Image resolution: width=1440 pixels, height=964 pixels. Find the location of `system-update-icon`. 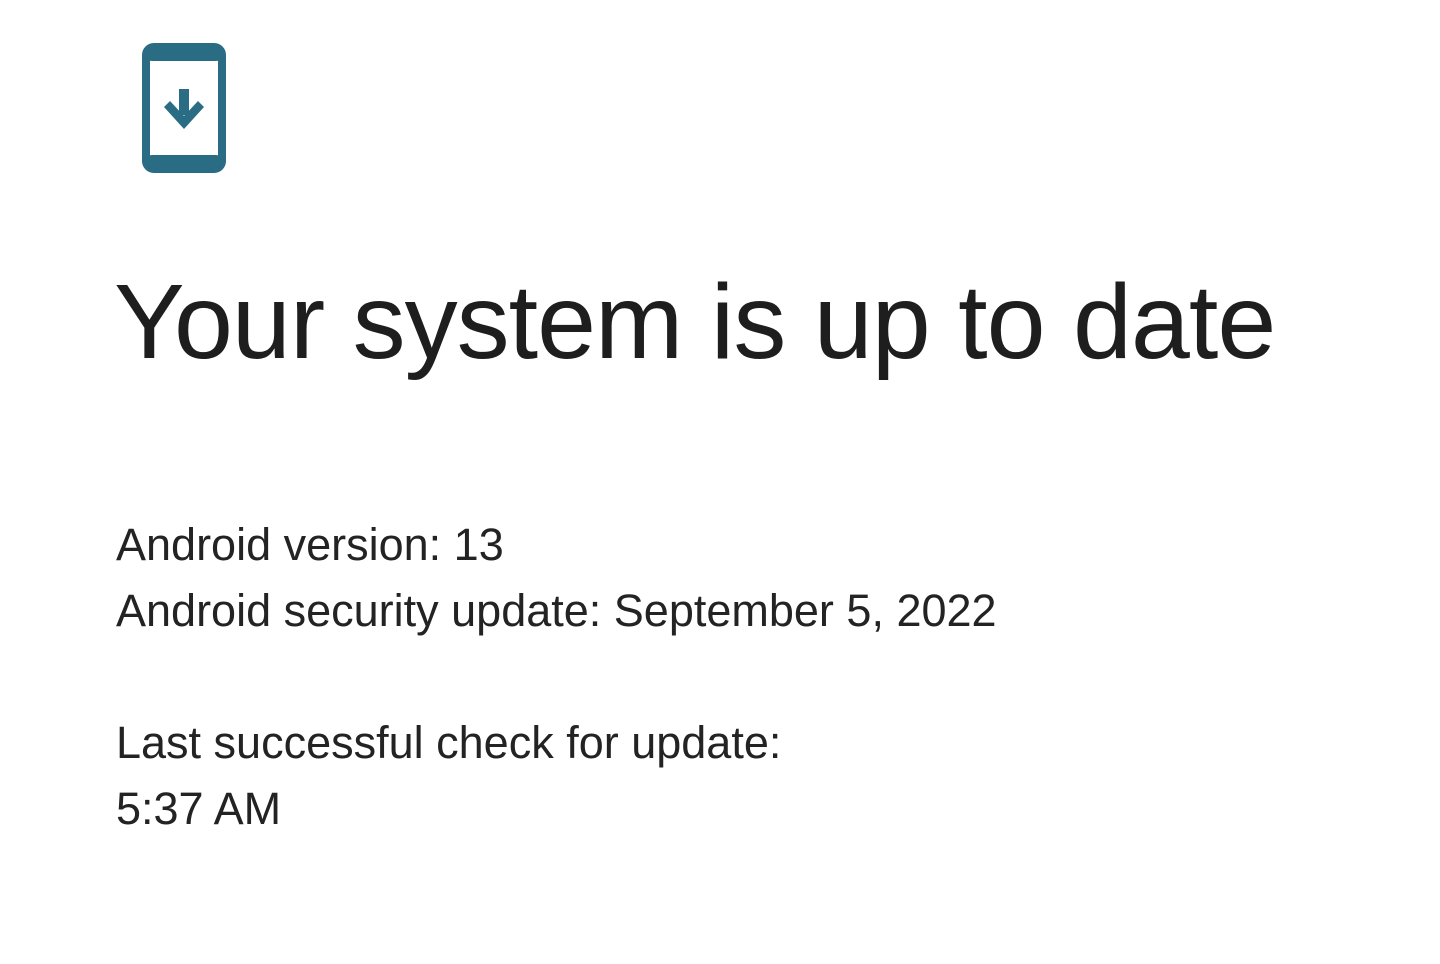

system-update-icon is located at coordinates (184, 108).